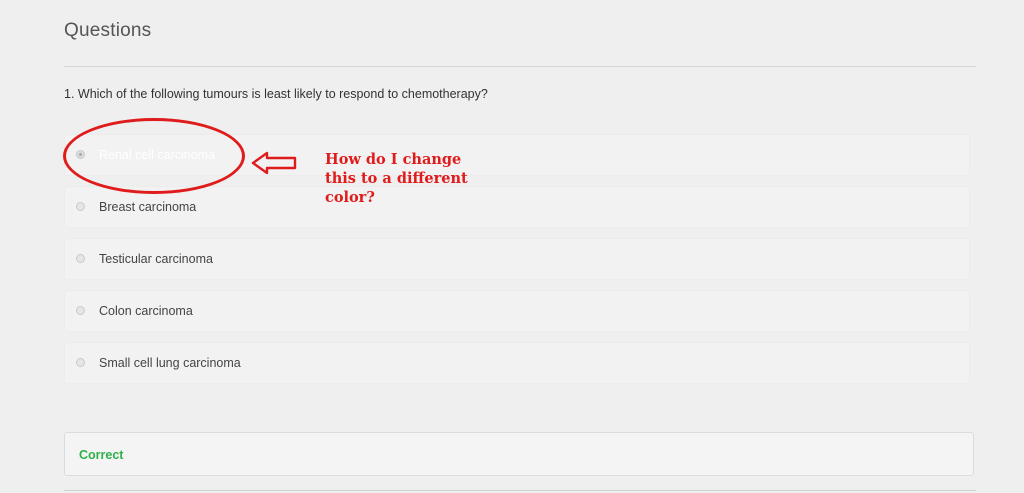 The height and width of the screenshot is (493, 1024). Describe the element at coordinates (517, 311) in the screenshot. I see `option-colon-carcinoma: Colon carcinoma` at that location.